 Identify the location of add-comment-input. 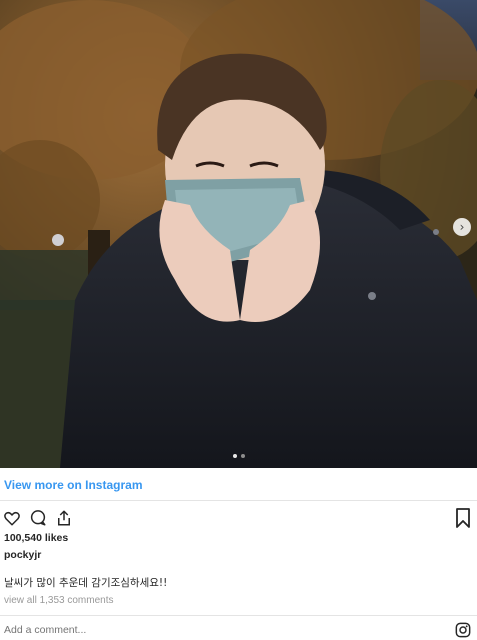
(154, 630).